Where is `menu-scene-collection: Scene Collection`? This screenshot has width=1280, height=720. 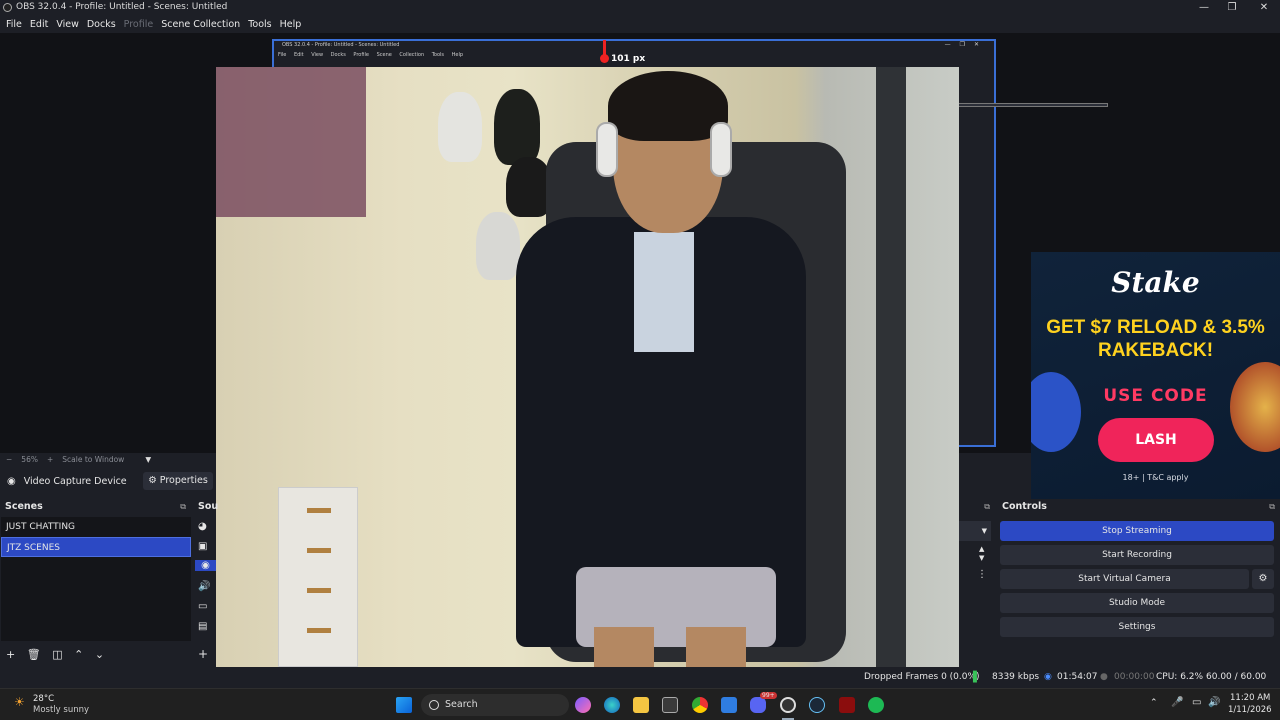
menu-scene-collection: Scene Collection is located at coordinates (200, 24).